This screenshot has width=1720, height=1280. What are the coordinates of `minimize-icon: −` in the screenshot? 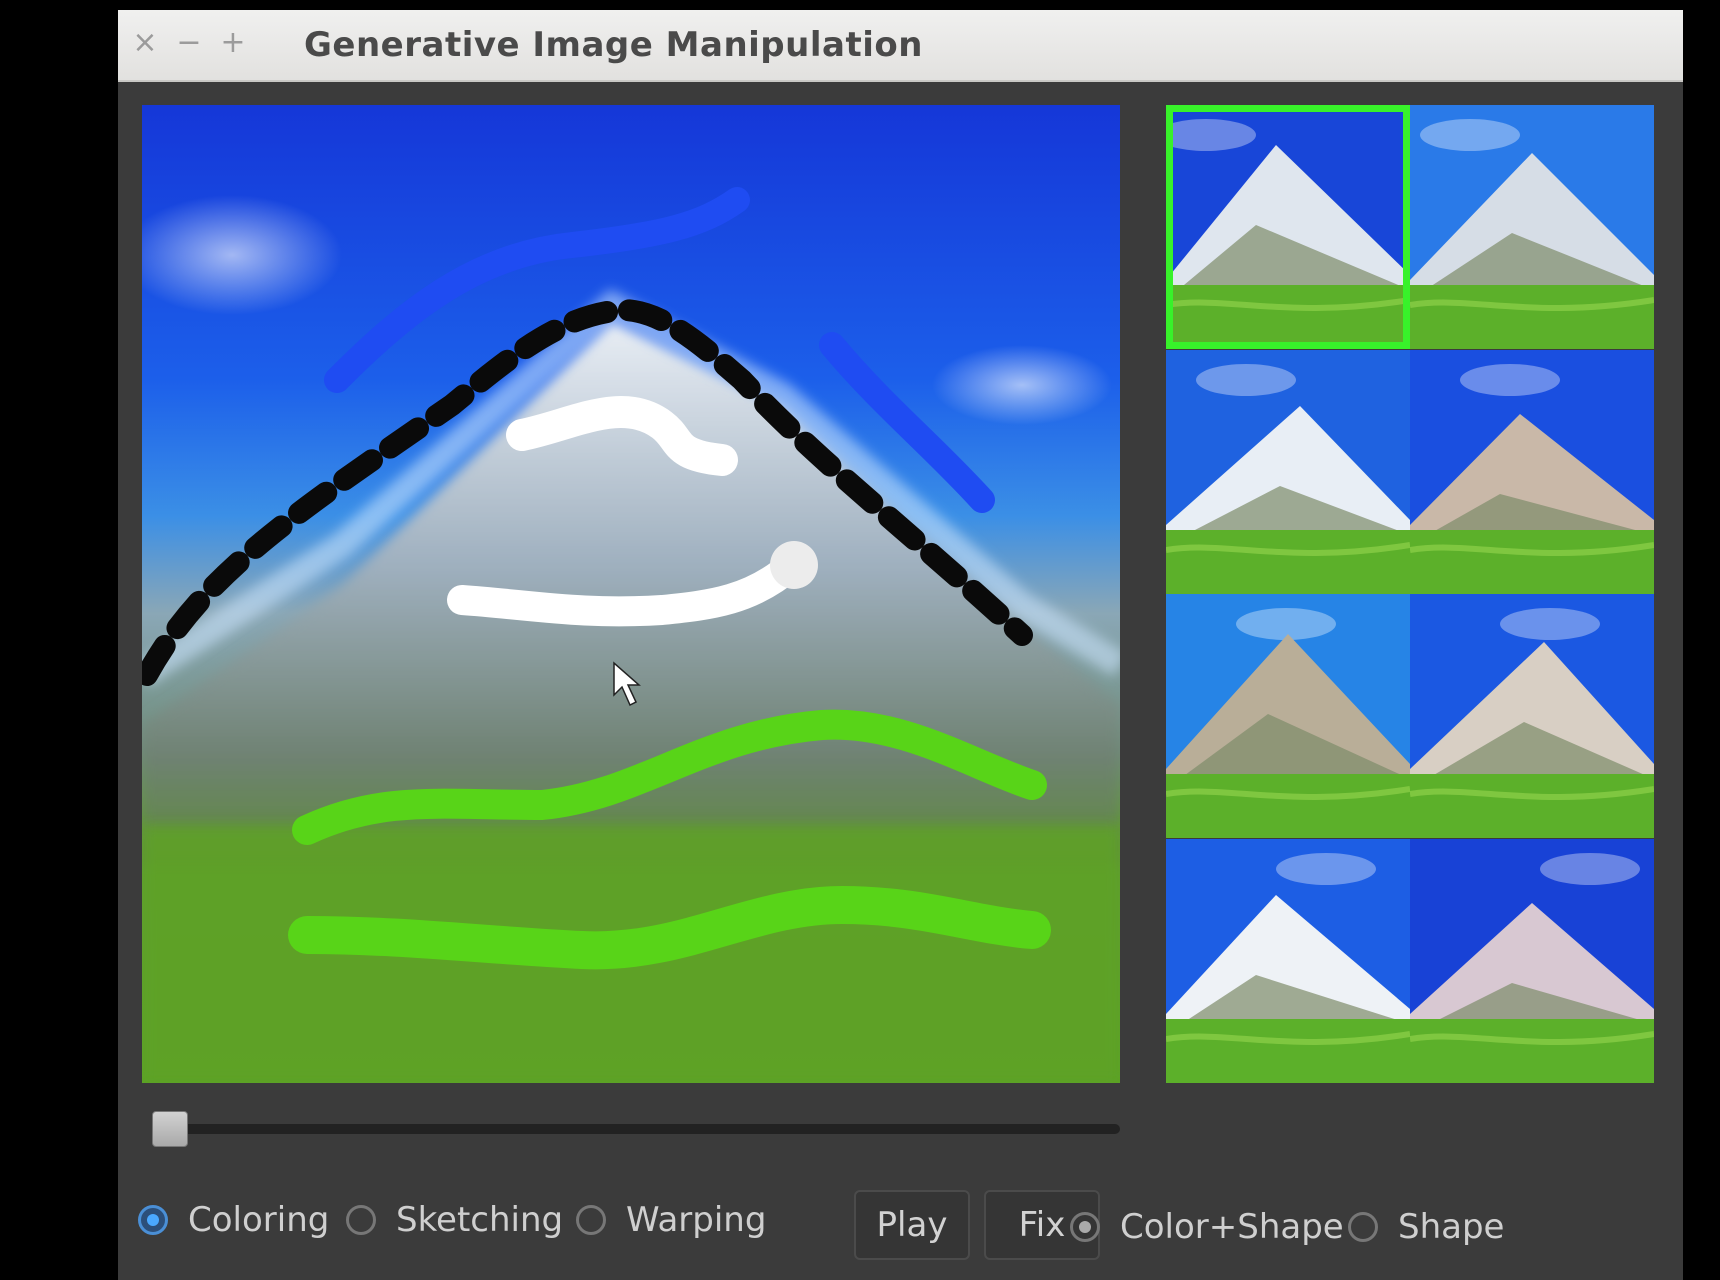 It's located at (189, 43).